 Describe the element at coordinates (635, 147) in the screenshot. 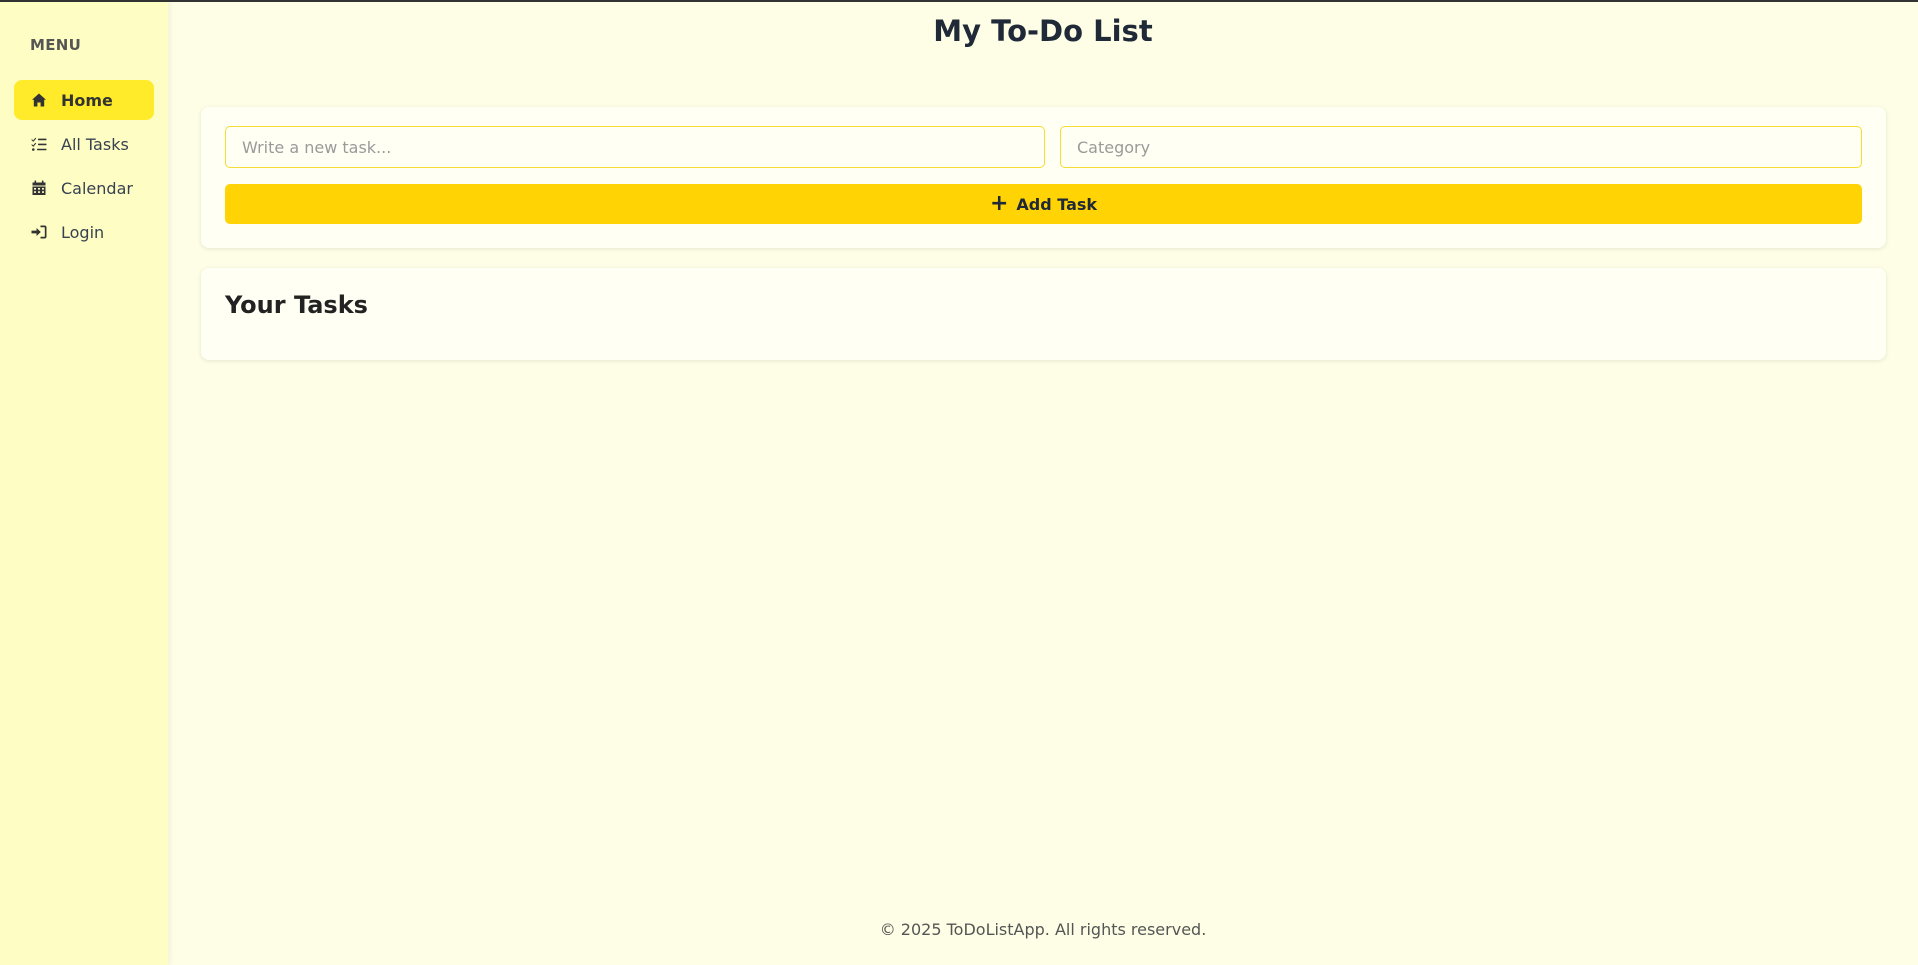

I see `task-input` at that location.